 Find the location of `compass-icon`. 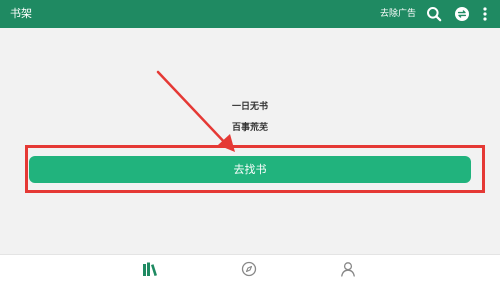

compass-icon is located at coordinates (249, 269).